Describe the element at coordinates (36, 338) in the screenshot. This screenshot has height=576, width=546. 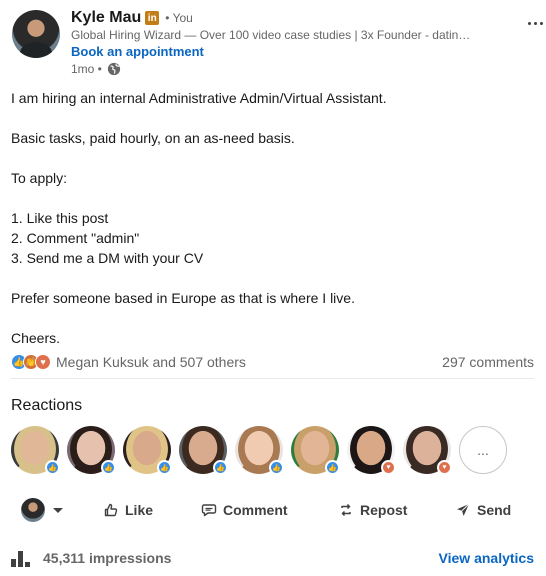
I see `post-line: Cheers.` at that location.